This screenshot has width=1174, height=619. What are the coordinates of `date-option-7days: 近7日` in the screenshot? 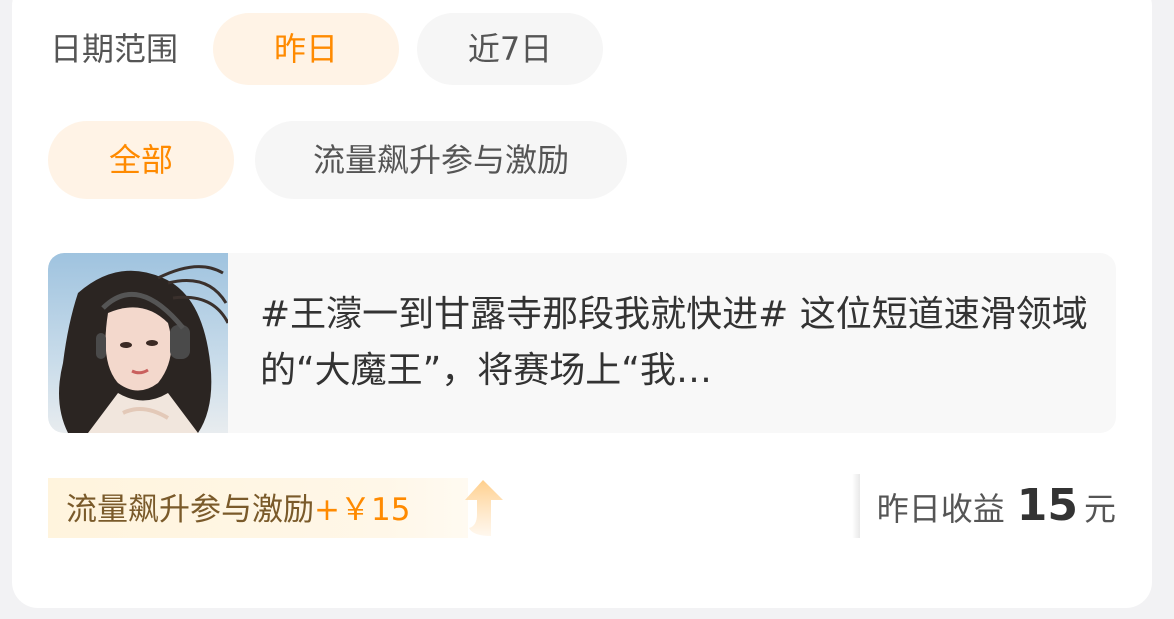 It's located at (510, 49).